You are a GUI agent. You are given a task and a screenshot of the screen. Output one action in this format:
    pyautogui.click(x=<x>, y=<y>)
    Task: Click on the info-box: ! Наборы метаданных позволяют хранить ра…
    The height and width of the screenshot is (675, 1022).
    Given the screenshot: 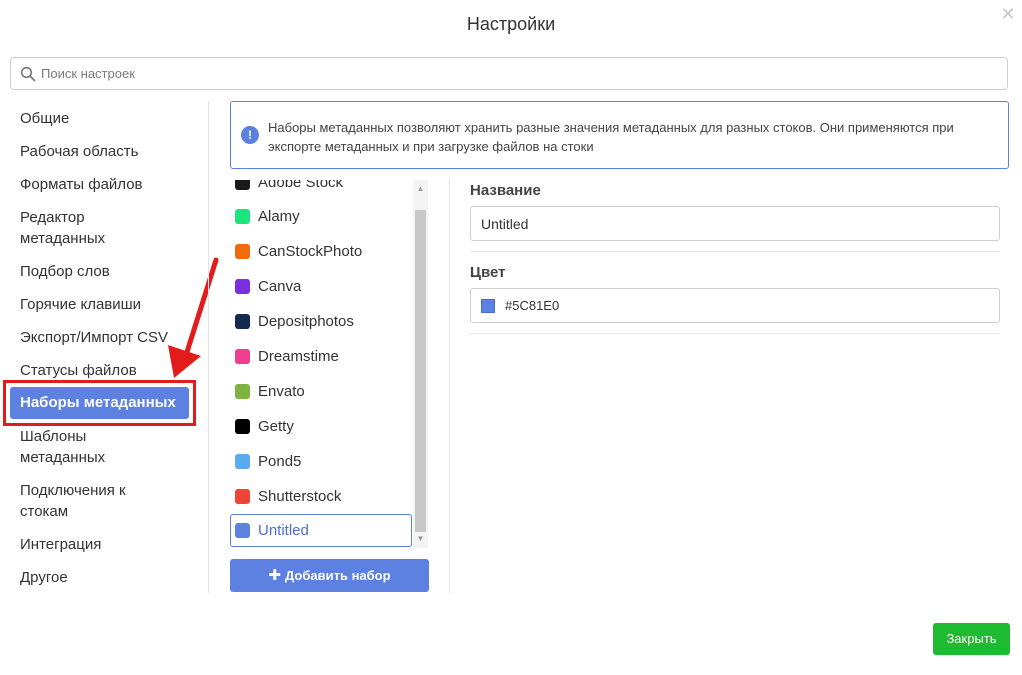 What is the action you would take?
    pyautogui.click(x=619, y=135)
    